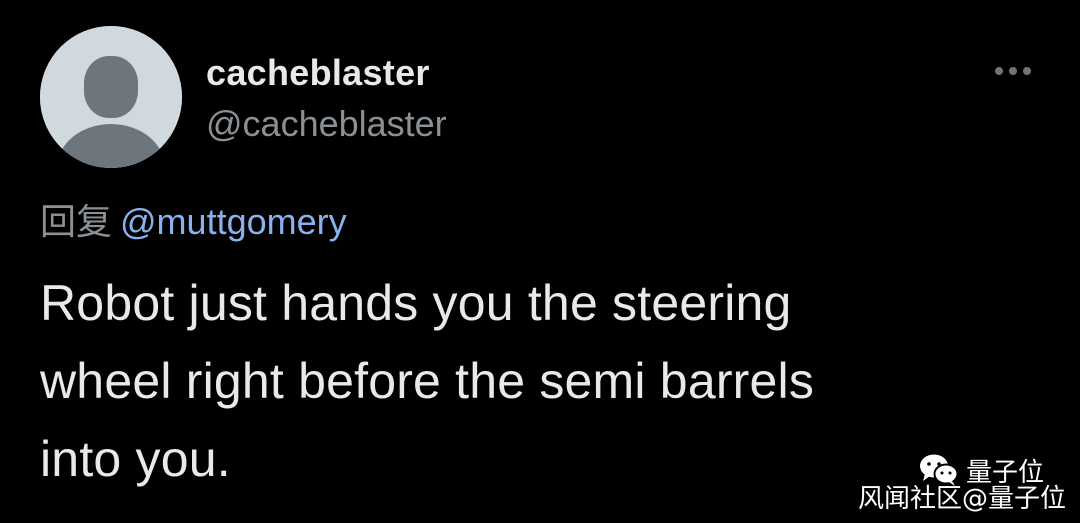  What do you see at coordinates (416, 303) in the screenshot?
I see `tweet-text-line: Robot just hands you the steering` at bounding box center [416, 303].